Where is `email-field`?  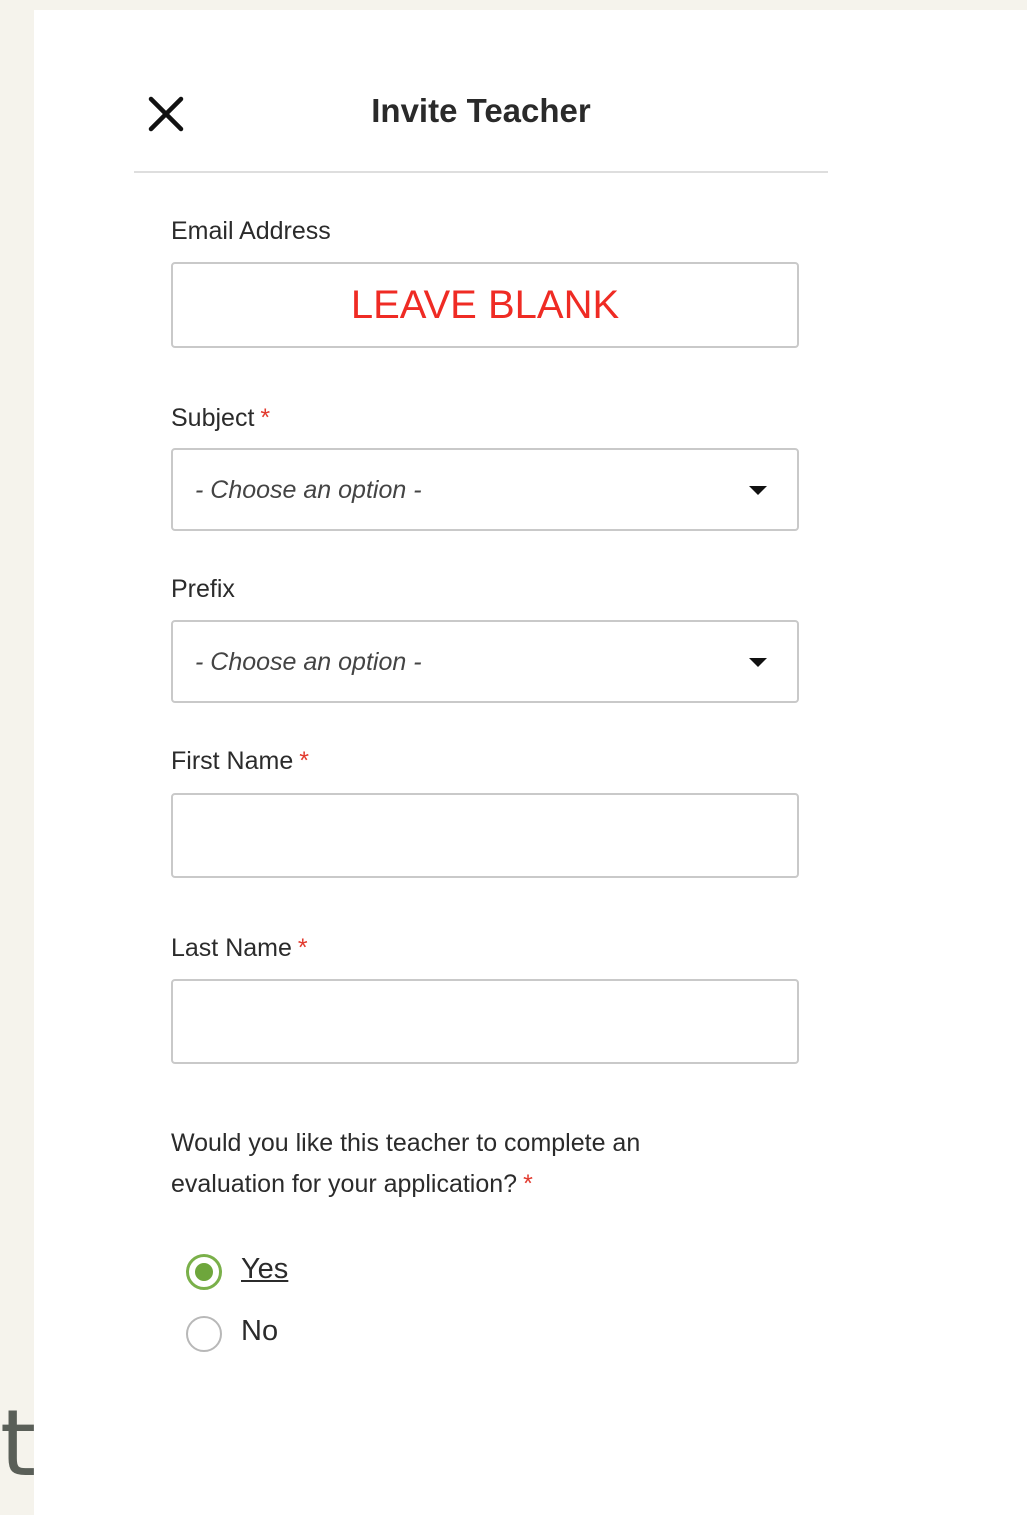 email-field is located at coordinates (485, 305).